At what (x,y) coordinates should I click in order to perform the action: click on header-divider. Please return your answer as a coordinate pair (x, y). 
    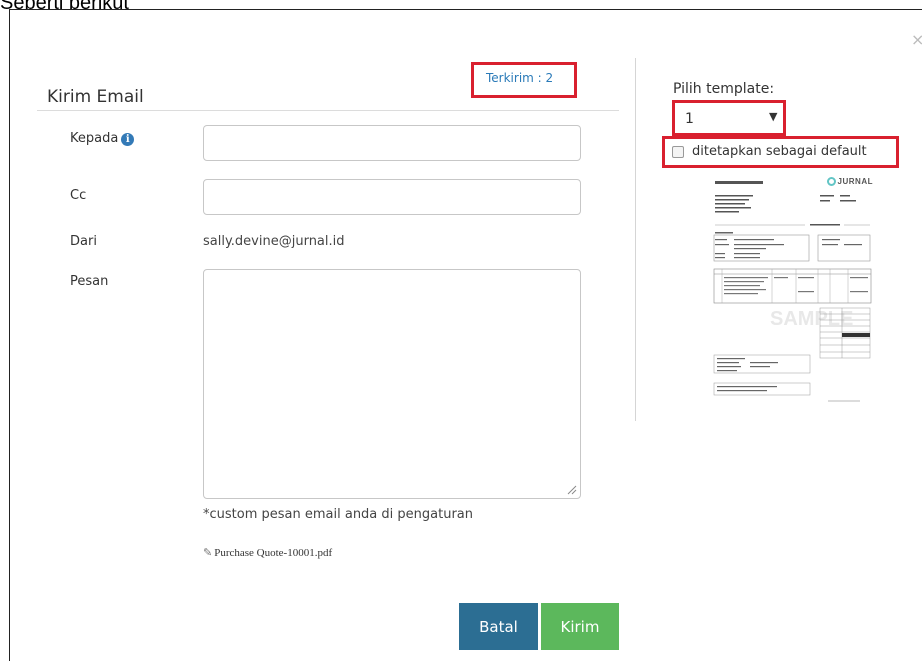
    Looking at the image, I should click on (328, 110).